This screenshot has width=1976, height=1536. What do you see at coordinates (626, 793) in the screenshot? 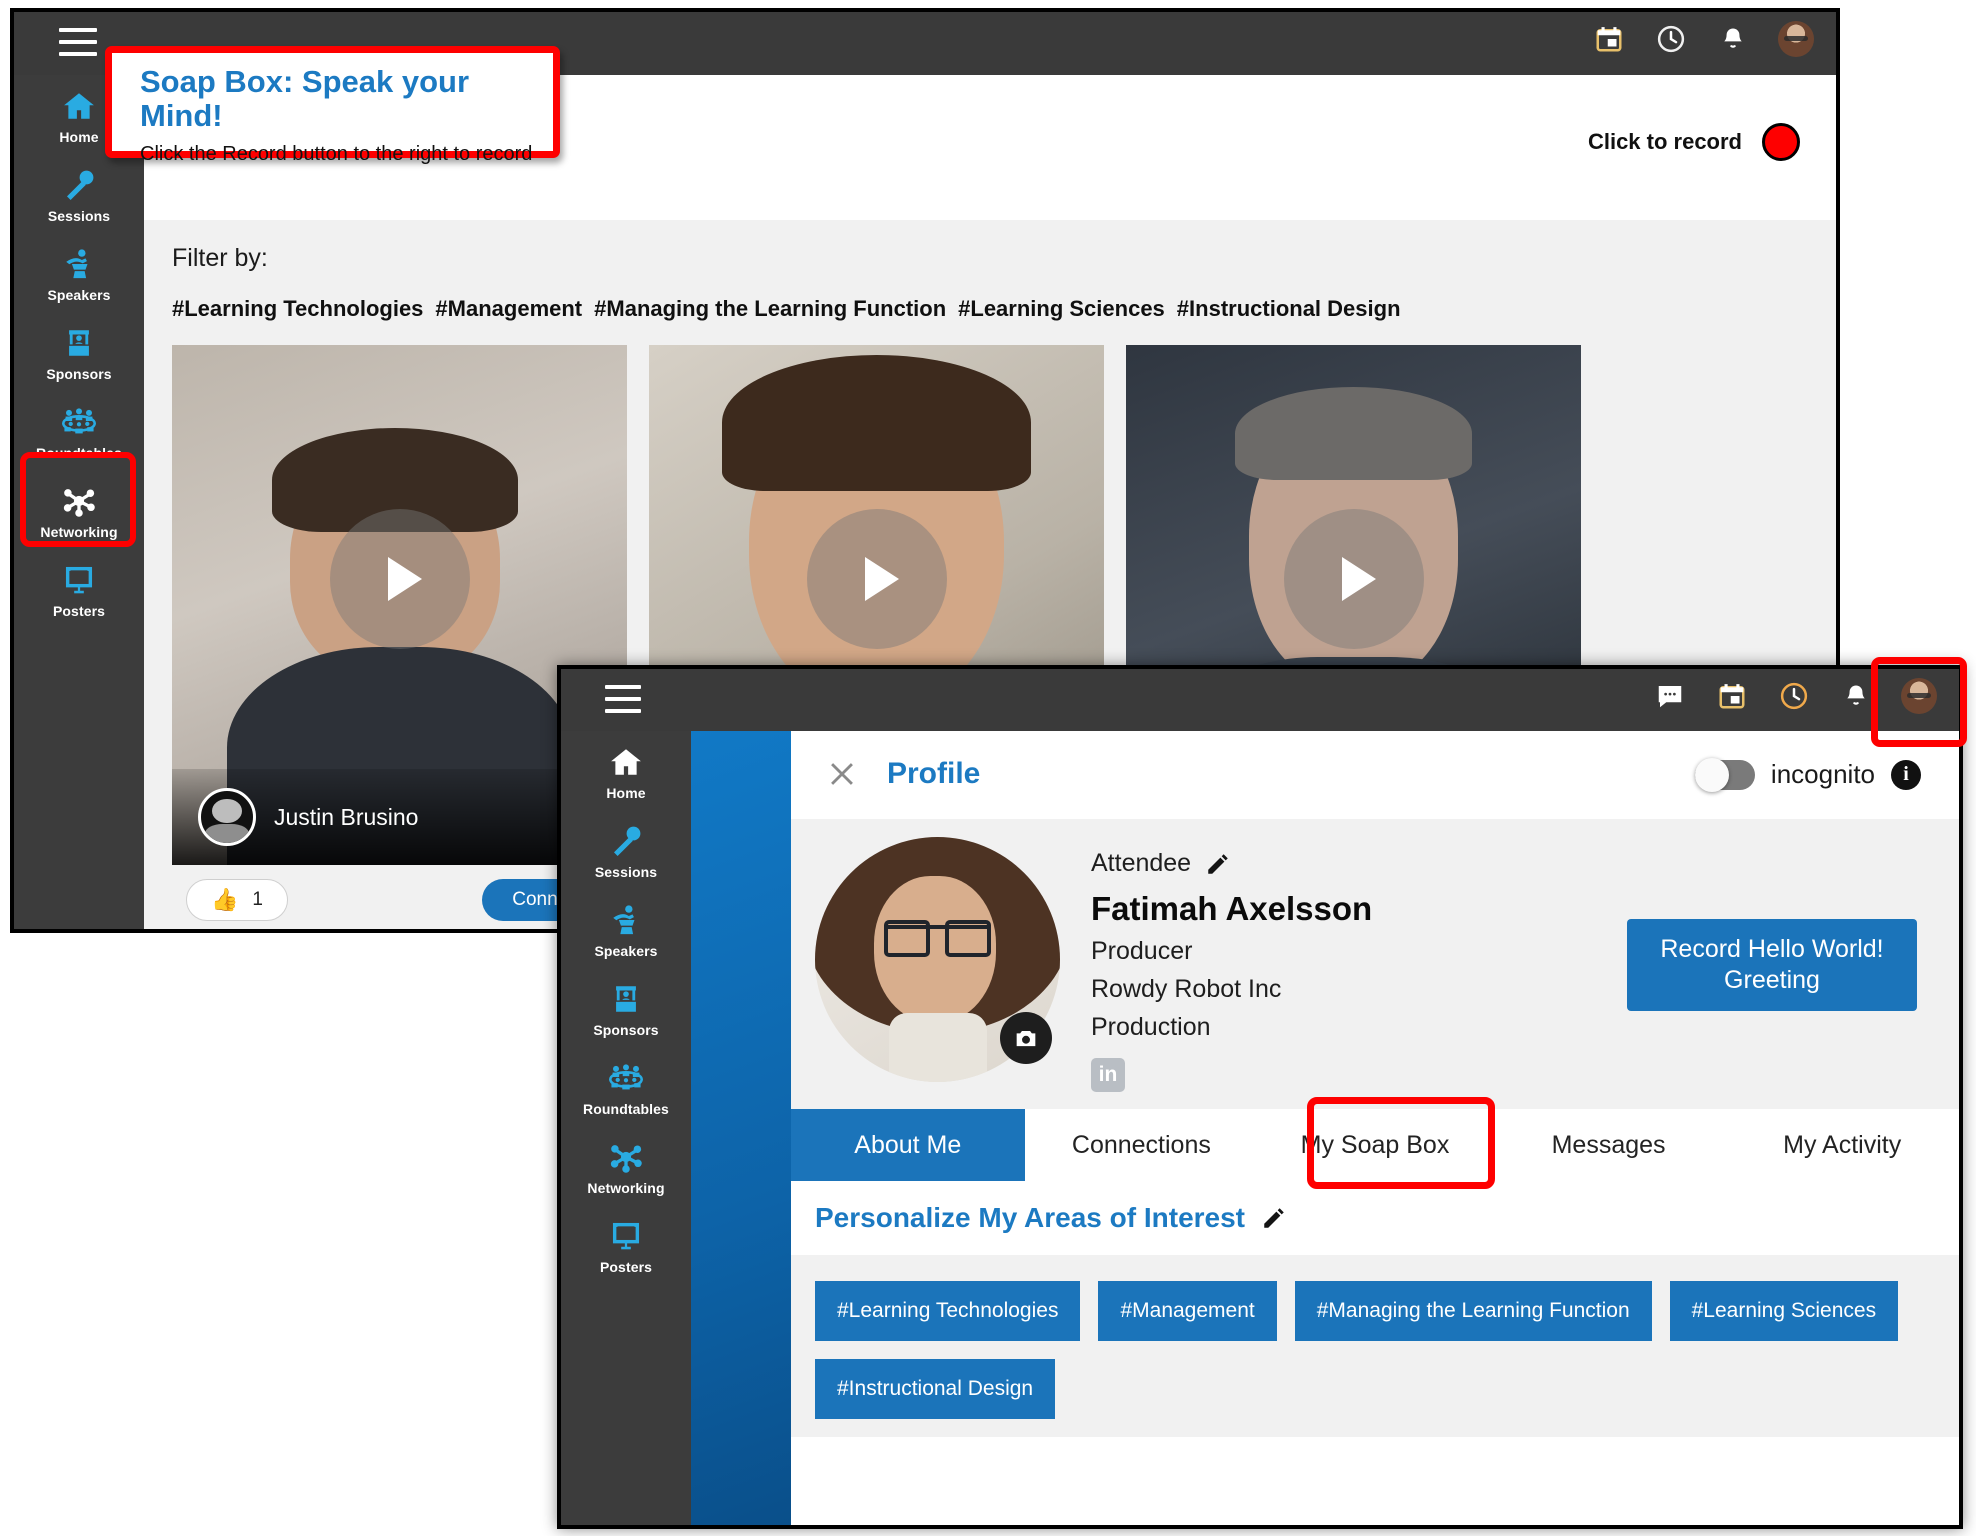
I see `sidebar-item-label: Home` at bounding box center [626, 793].